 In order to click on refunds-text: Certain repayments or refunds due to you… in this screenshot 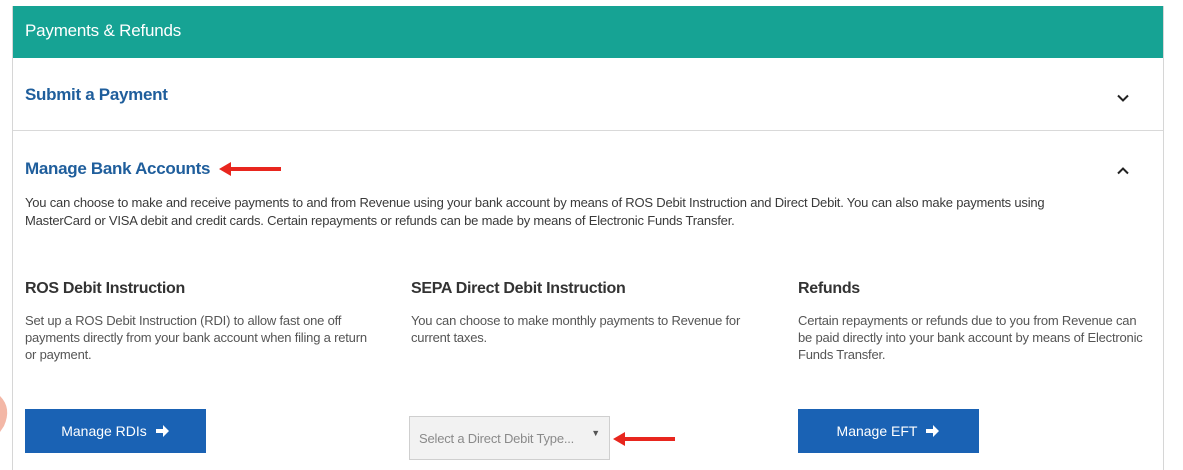, I will do `click(970, 337)`.